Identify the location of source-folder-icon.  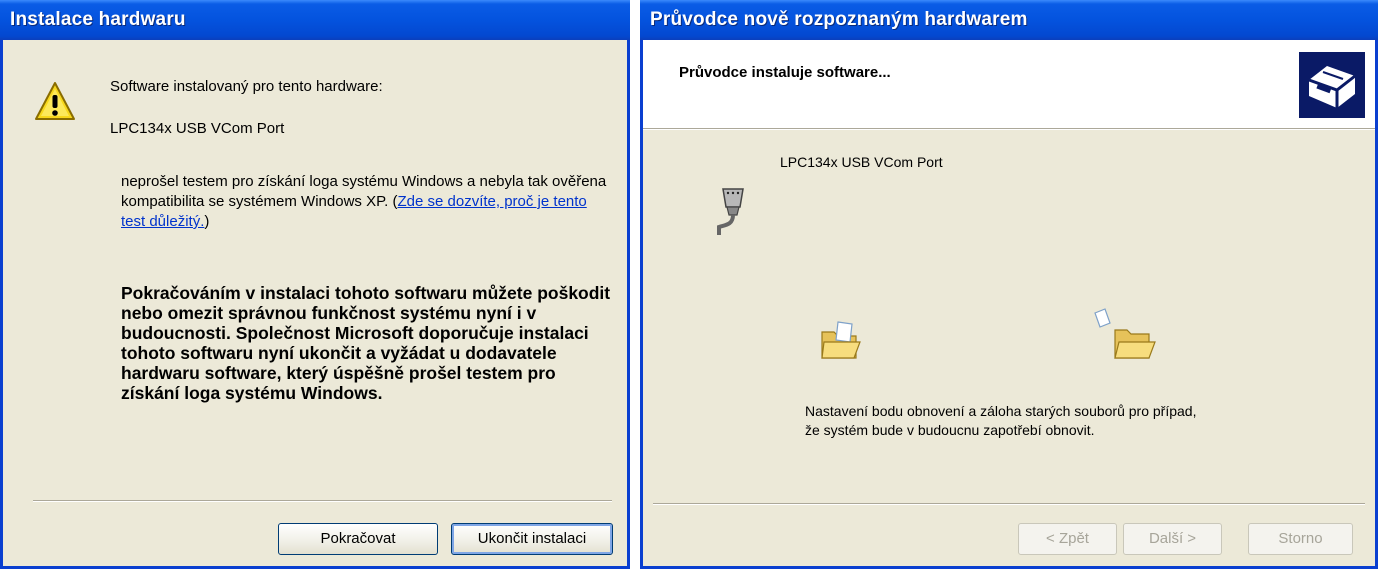
(841, 341).